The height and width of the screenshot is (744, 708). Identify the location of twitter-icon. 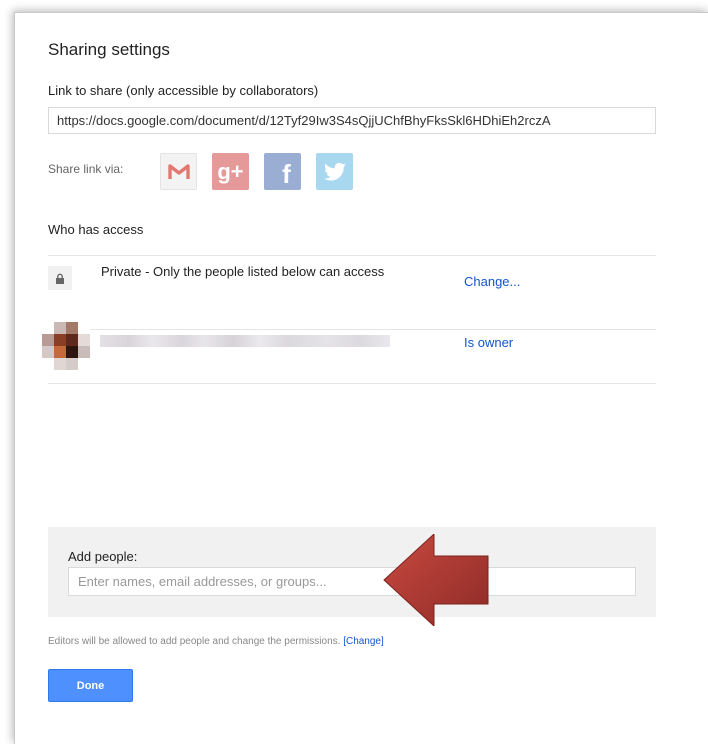
(334, 171).